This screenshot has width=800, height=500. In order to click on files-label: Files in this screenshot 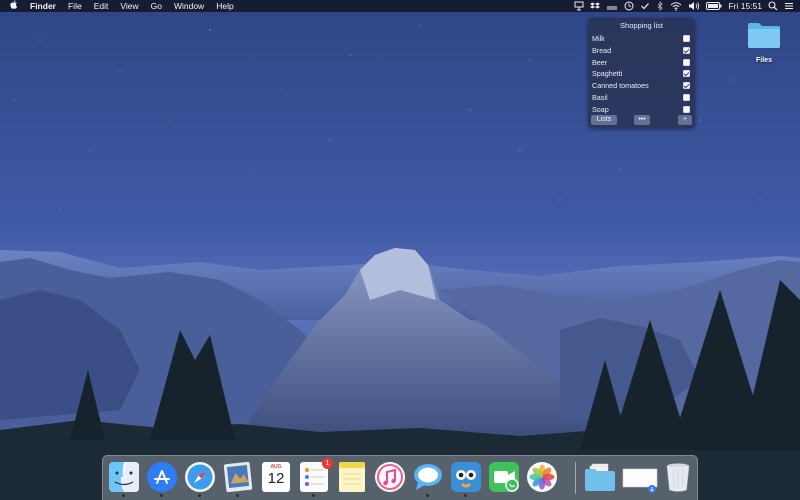, I will do `click(764, 60)`.